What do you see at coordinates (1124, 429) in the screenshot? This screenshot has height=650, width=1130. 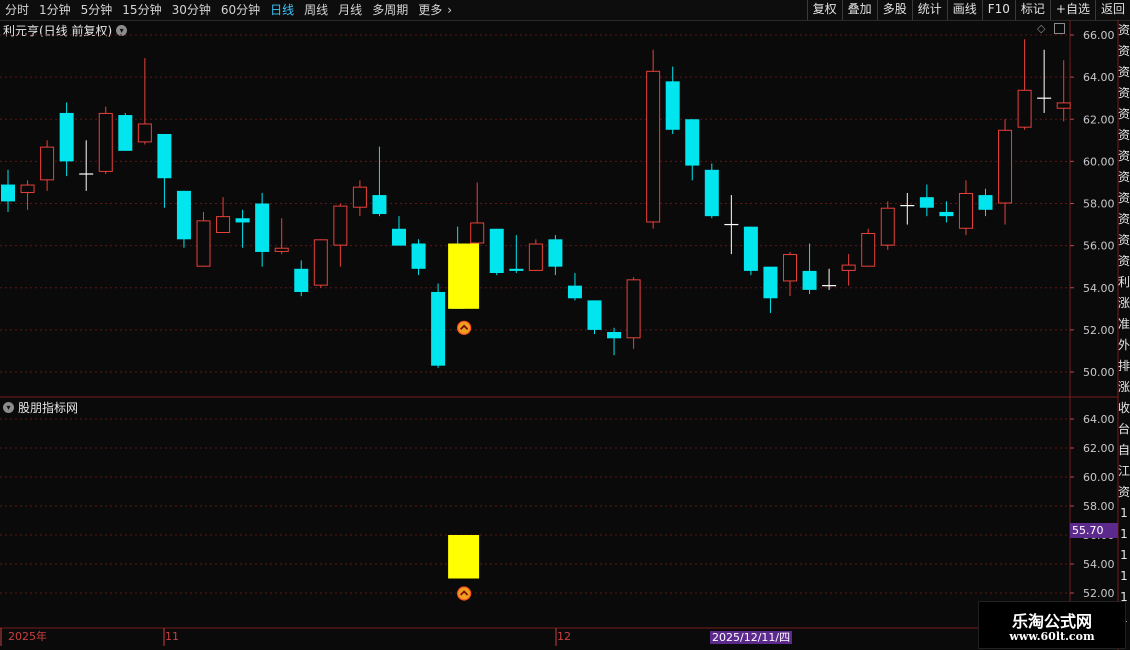 I see `side-panel-item: 台` at bounding box center [1124, 429].